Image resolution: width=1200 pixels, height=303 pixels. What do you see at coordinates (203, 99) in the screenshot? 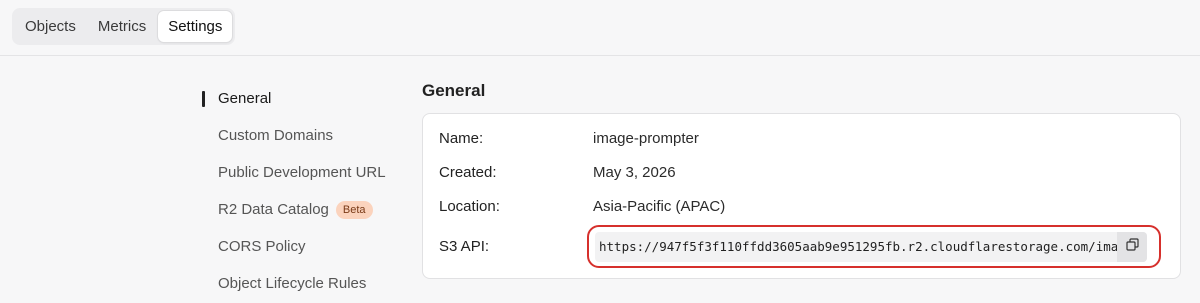
I see `active-indicator` at bounding box center [203, 99].